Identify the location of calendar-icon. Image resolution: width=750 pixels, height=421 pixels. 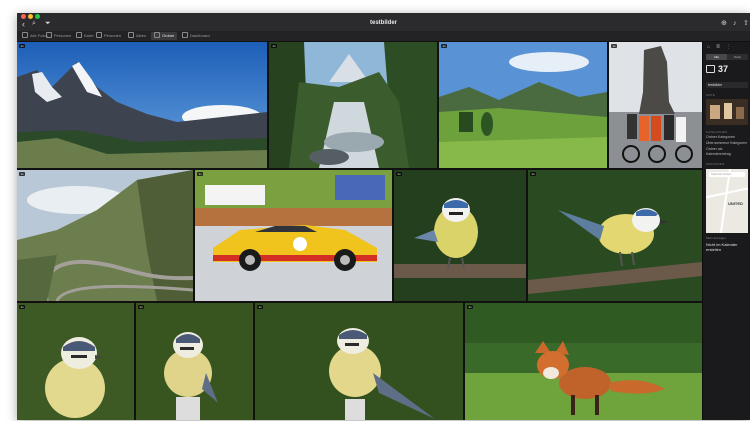
(710, 69).